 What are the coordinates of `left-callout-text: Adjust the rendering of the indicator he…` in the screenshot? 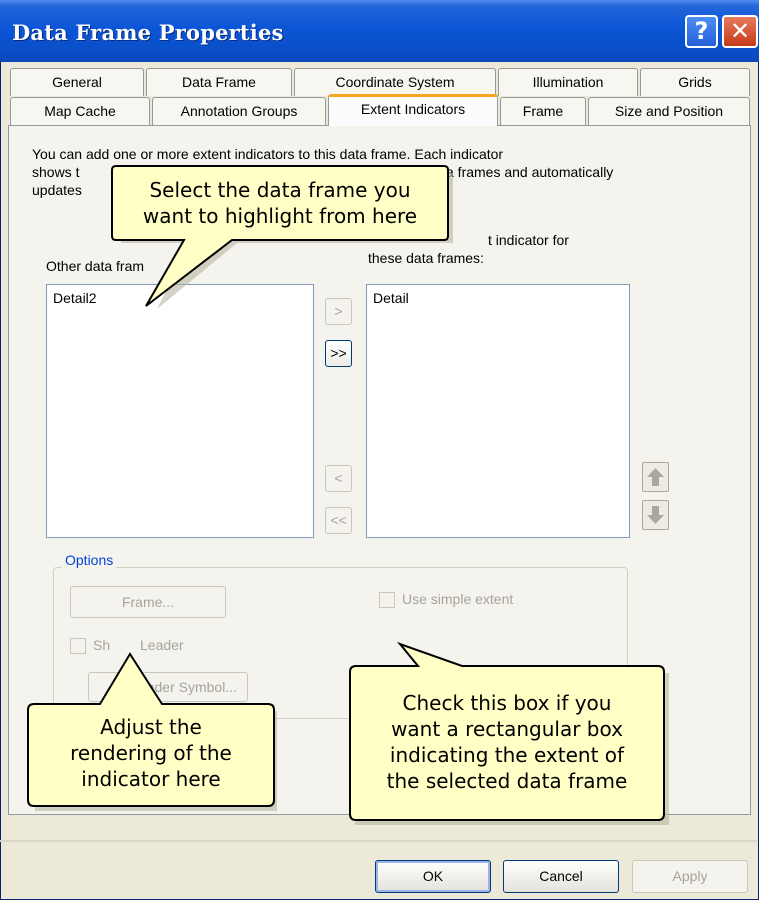 It's located at (151, 753).